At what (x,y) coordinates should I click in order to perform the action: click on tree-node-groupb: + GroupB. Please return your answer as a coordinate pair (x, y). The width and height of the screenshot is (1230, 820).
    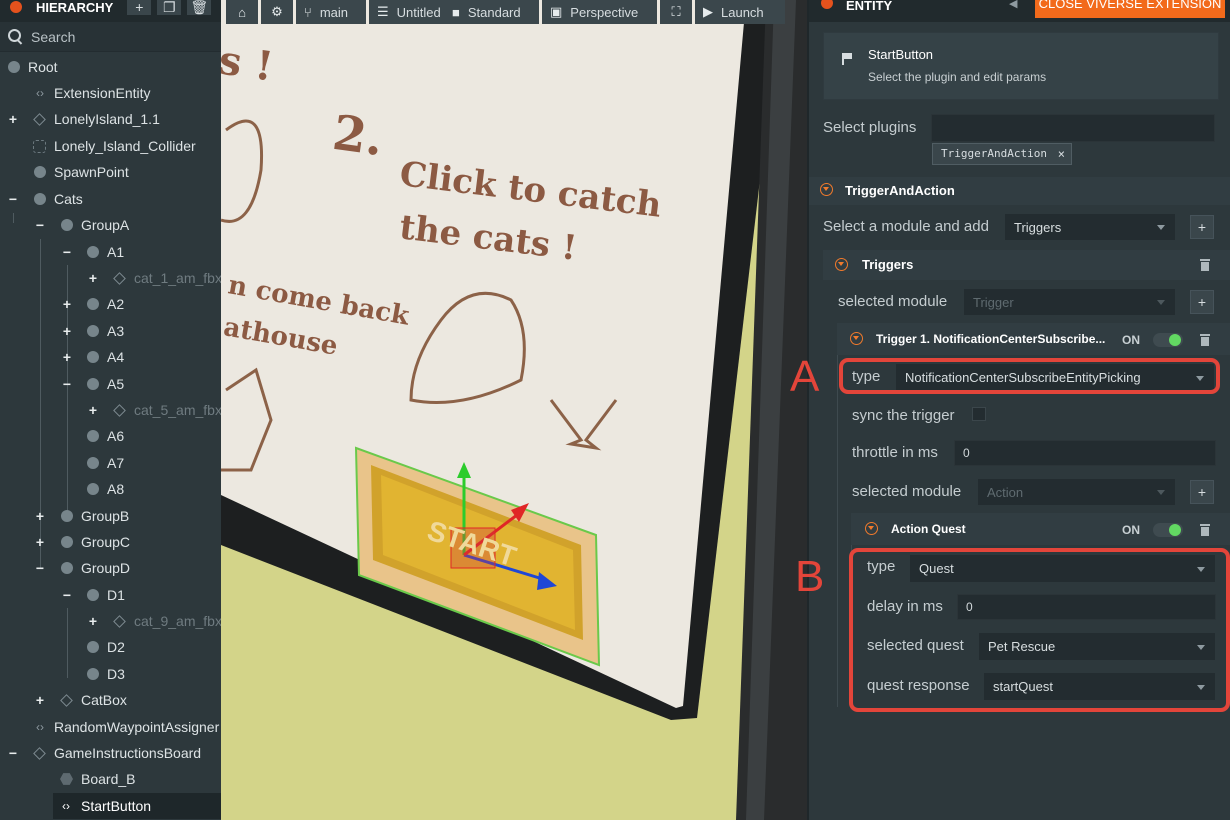
    Looking at the image, I should click on (110, 516).